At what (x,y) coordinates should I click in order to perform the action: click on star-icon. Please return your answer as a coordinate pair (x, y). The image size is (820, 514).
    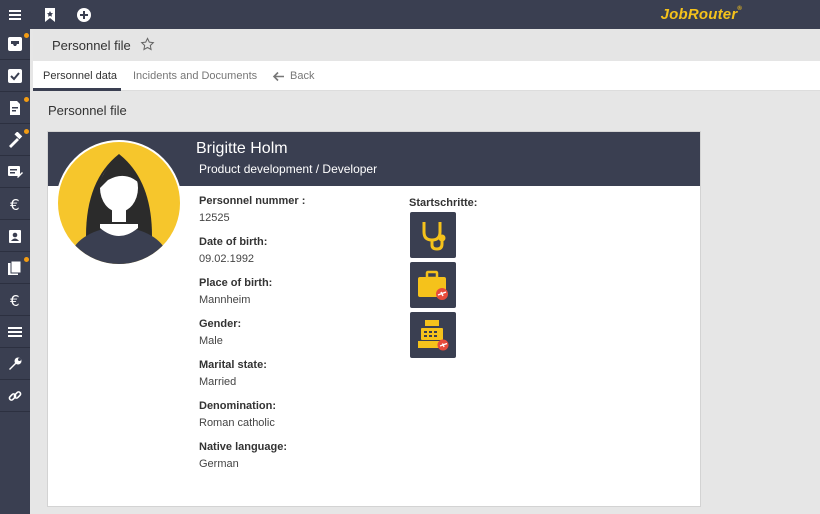
    Looking at the image, I should click on (147, 44).